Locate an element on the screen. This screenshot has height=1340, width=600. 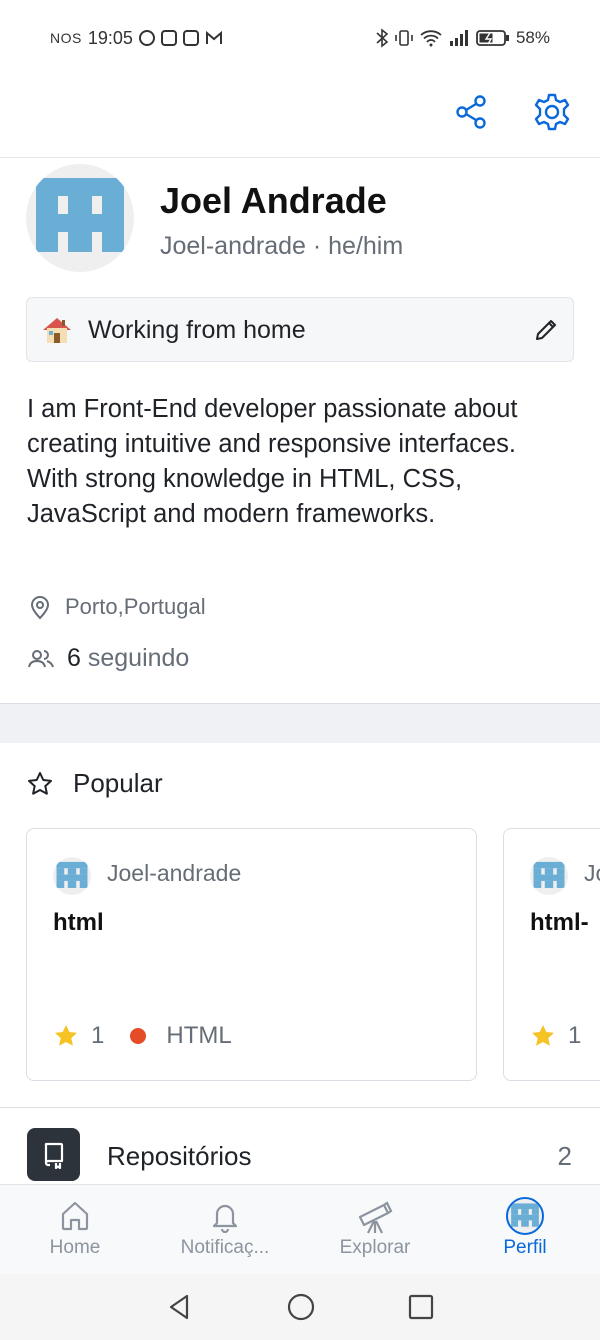
nav-explore-label: Explorar is located at coordinates (375, 1247).